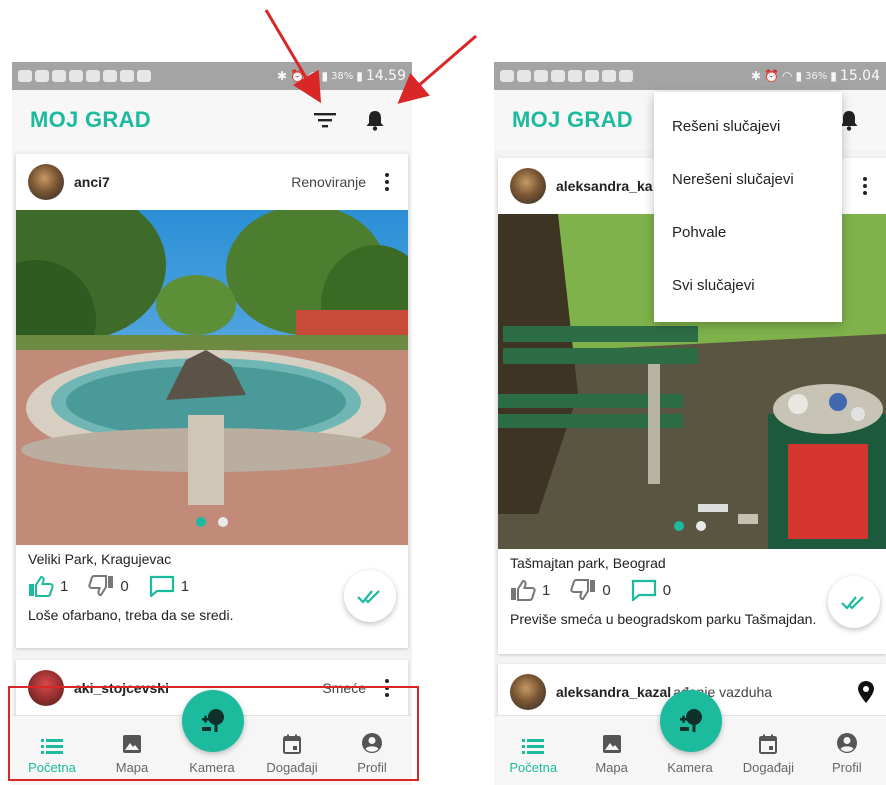 The width and height of the screenshot is (886, 785). Describe the element at coordinates (293, 56) in the screenshot. I see `arrow-to-filter-icon` at that location.